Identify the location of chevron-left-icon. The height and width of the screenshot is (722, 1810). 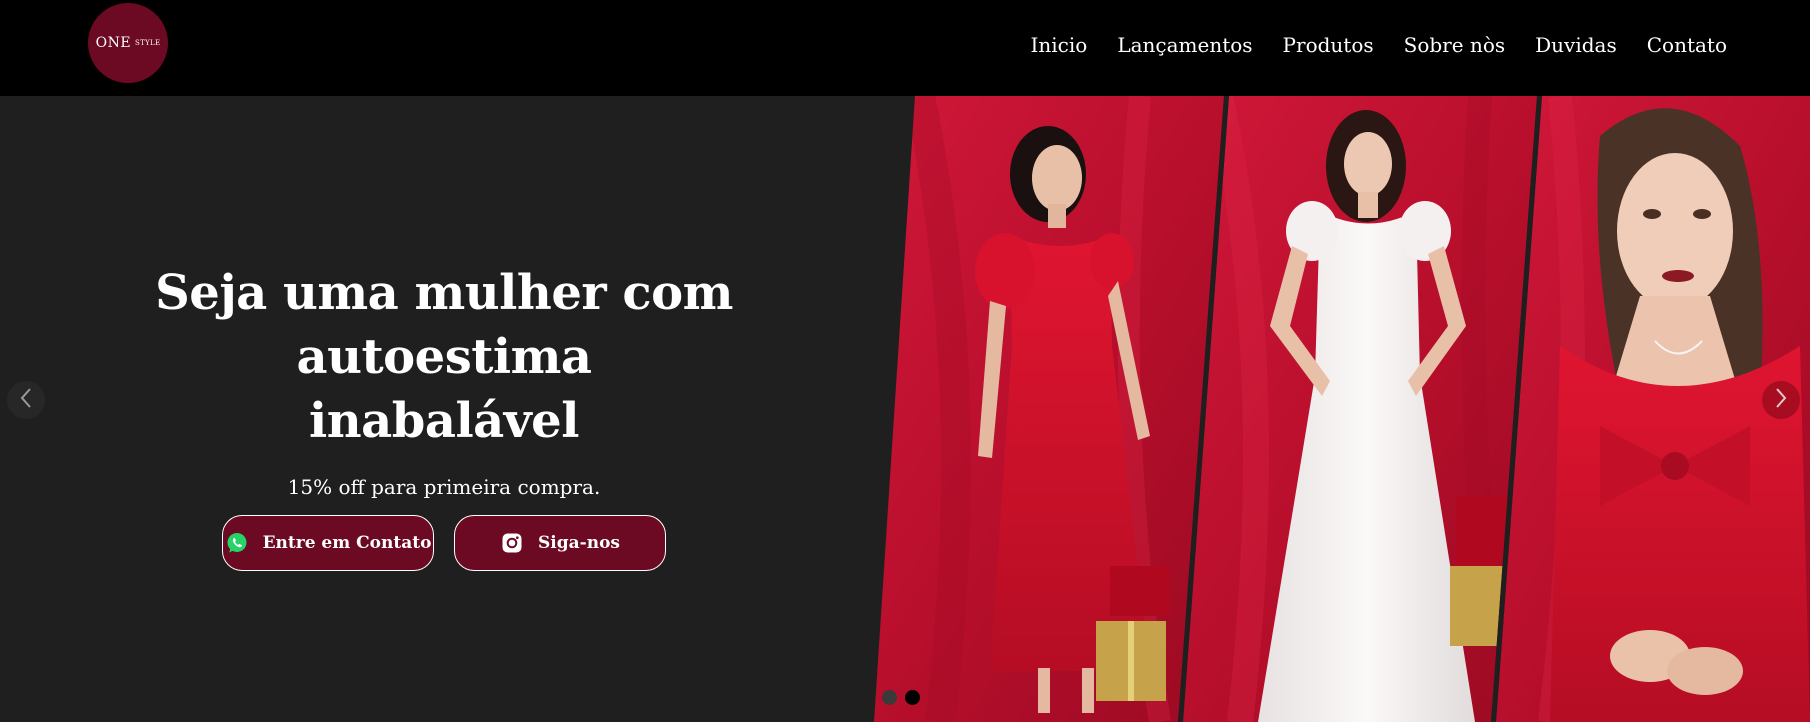
(26, 400).